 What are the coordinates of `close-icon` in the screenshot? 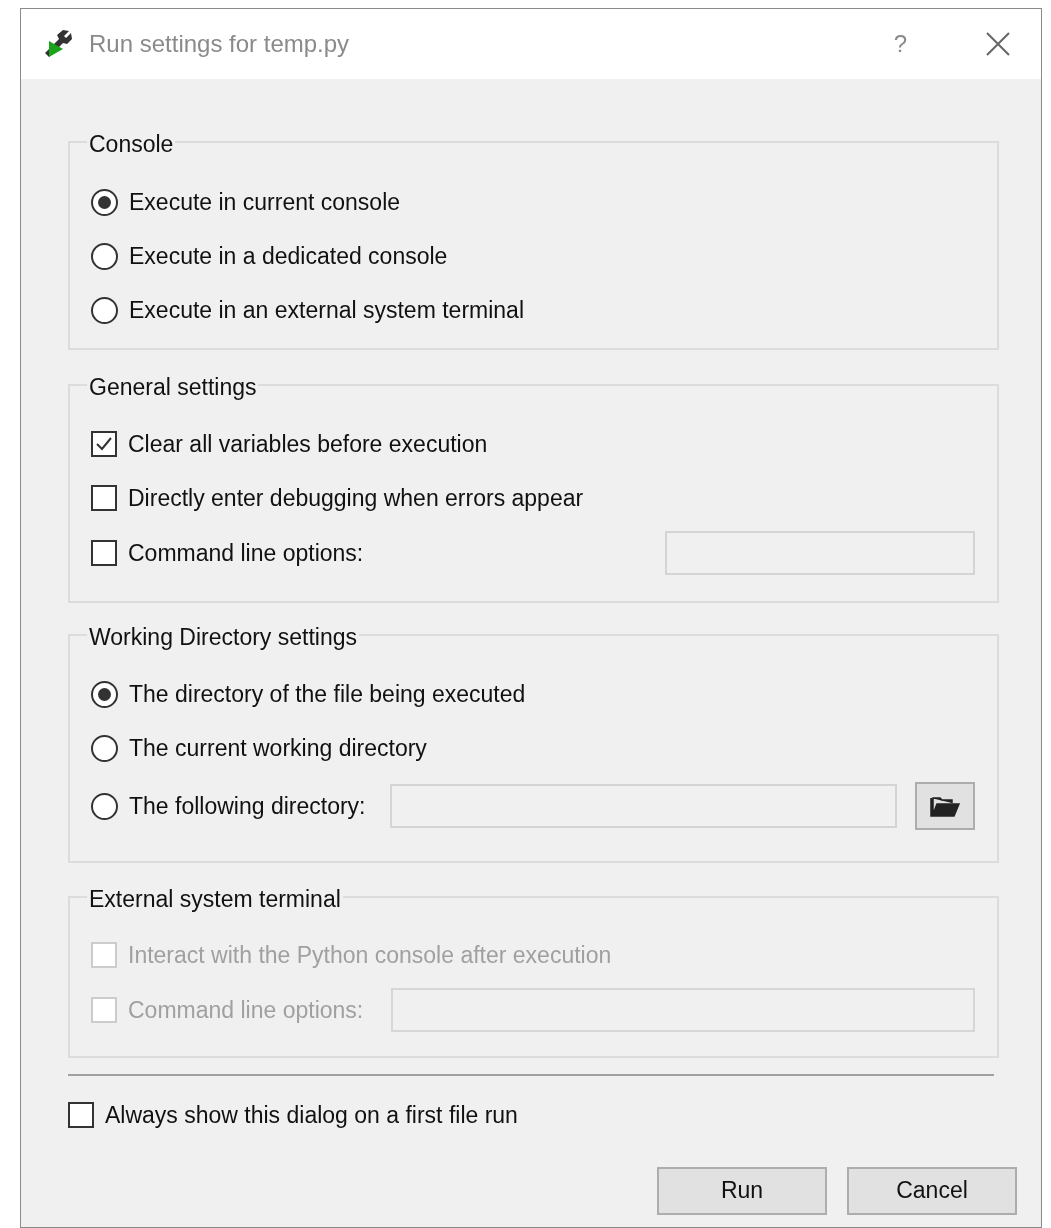 It's located at (998, 44).